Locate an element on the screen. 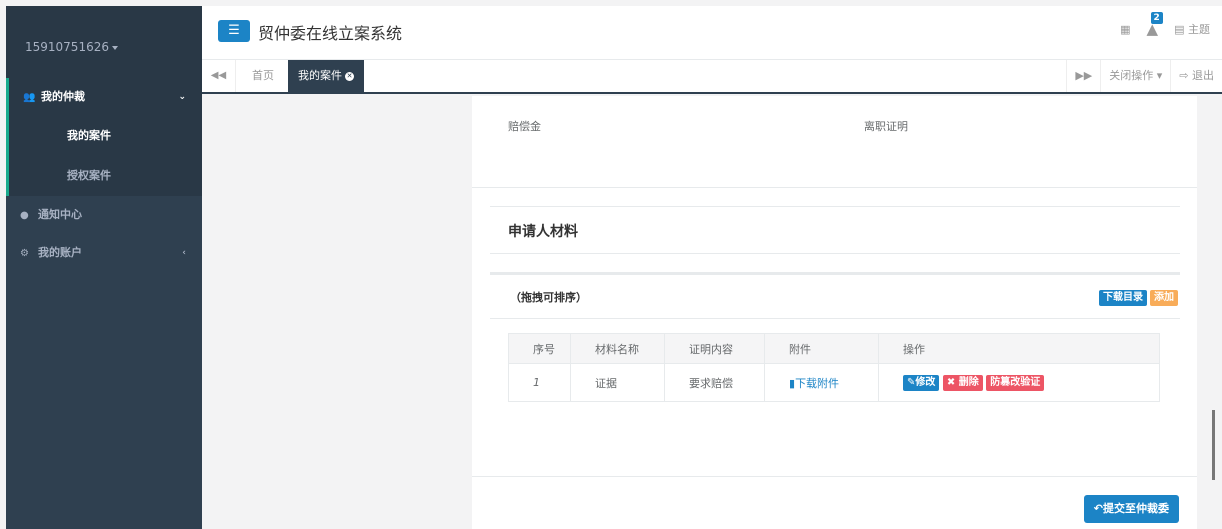 This screenshot has height=529, width=1222. tab-scroll-right-button: ▶▶ is located at coordinates (1083, 76).